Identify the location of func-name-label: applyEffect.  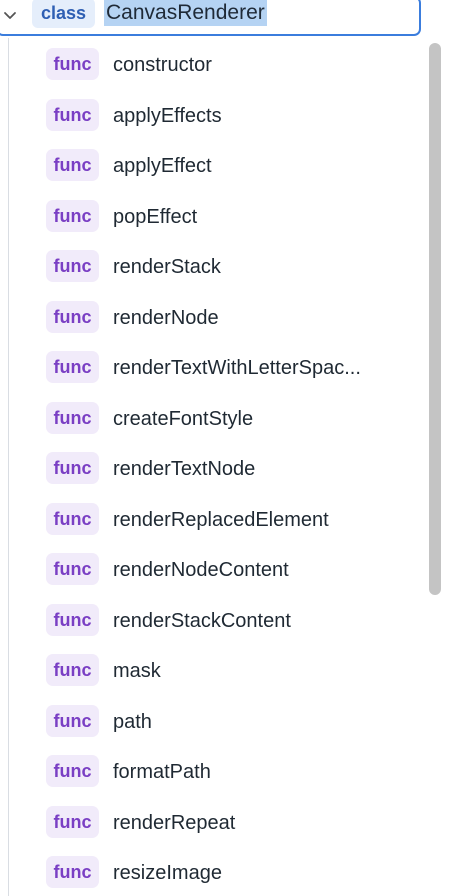
(162, 166).